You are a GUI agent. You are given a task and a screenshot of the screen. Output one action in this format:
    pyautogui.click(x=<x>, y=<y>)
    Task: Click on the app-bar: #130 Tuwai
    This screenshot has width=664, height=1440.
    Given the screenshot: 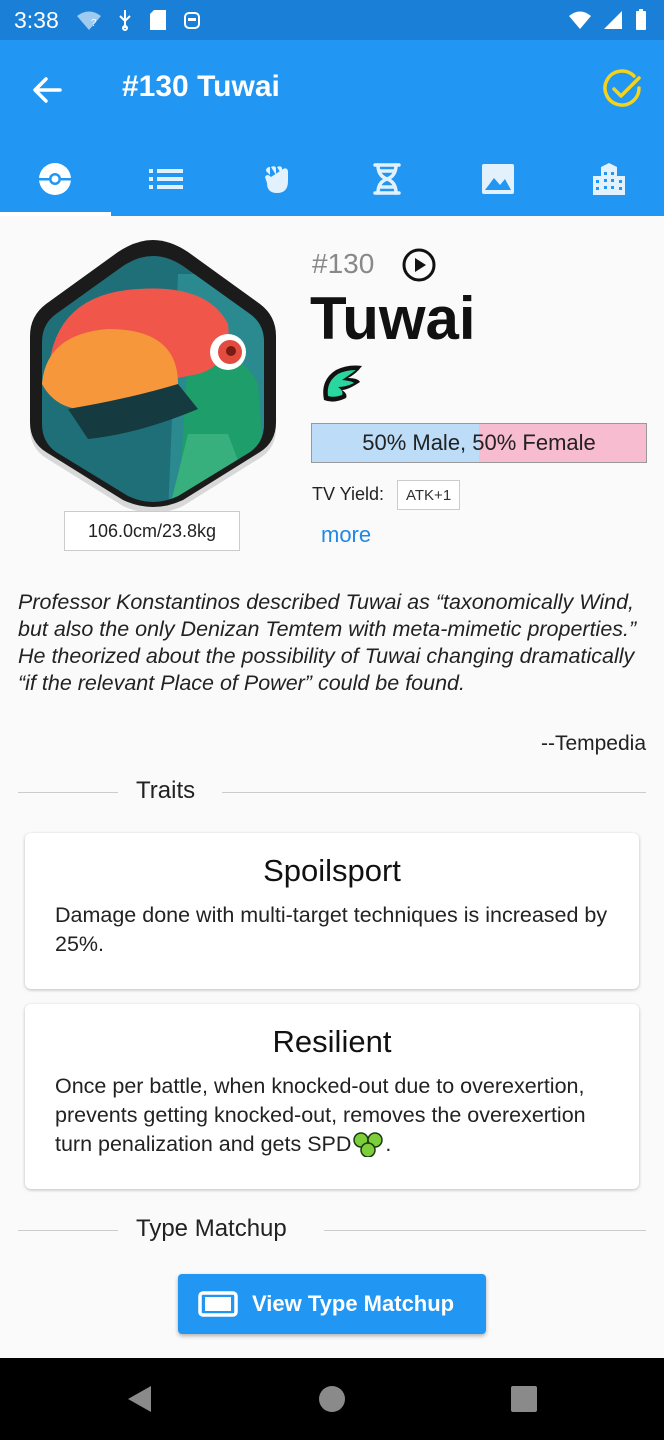 What is the action you would take?
    pyautogui.click(x=332, y=128)
    